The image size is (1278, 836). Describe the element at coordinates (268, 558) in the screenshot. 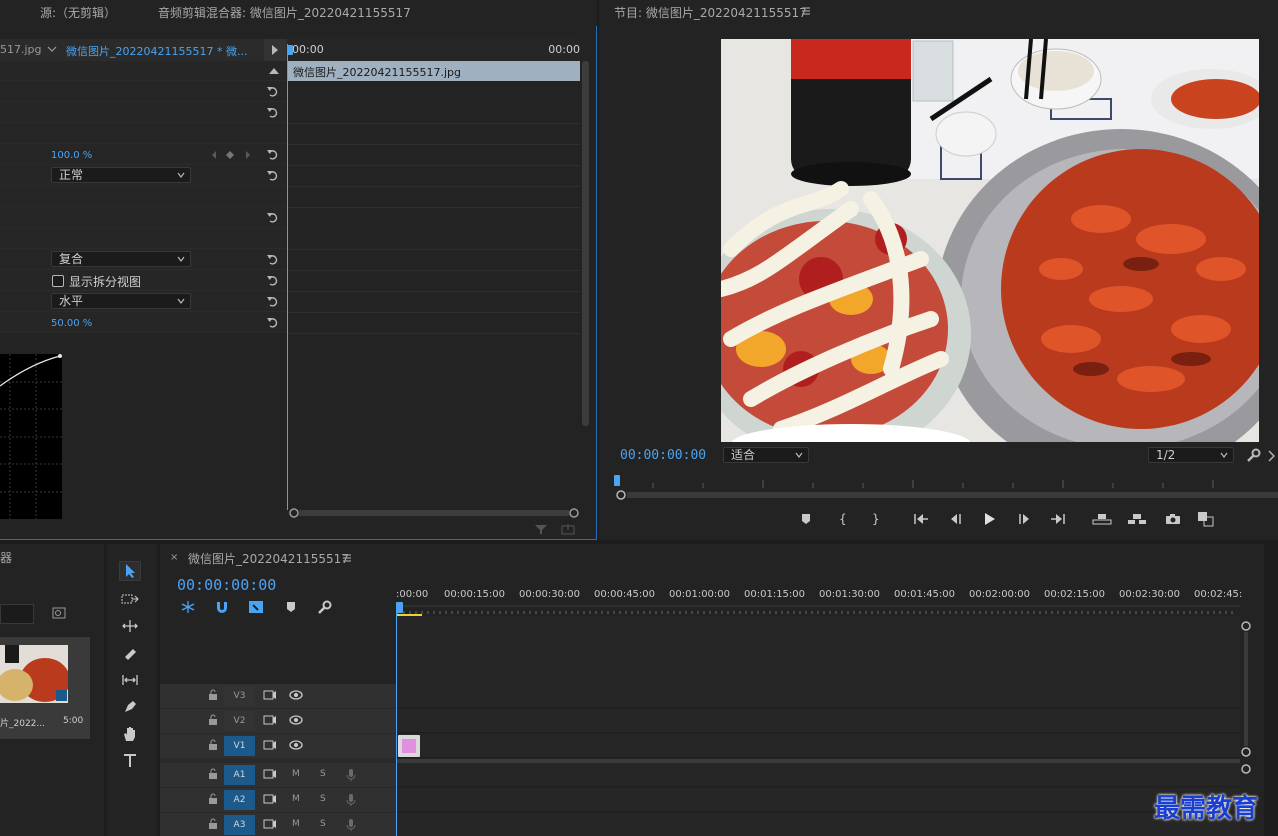

I see `timeline-tab: 微信图片_20220421155517` at that location.